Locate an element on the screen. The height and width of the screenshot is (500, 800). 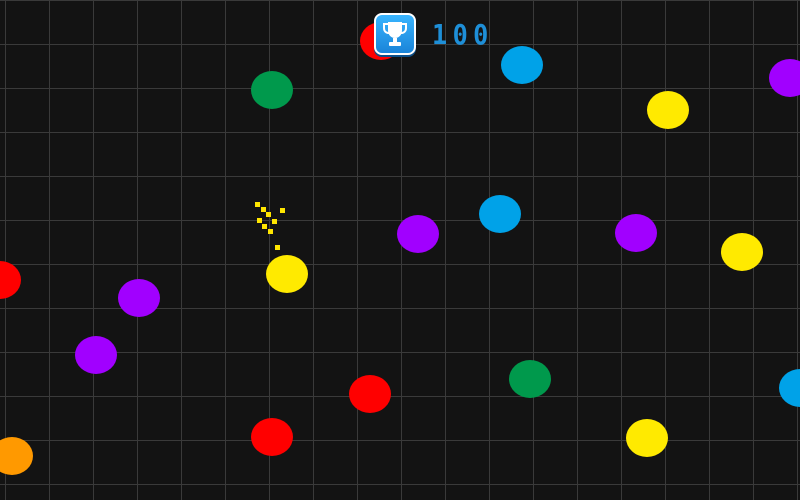
score-value: 100 is located at coordinates (463, 34).